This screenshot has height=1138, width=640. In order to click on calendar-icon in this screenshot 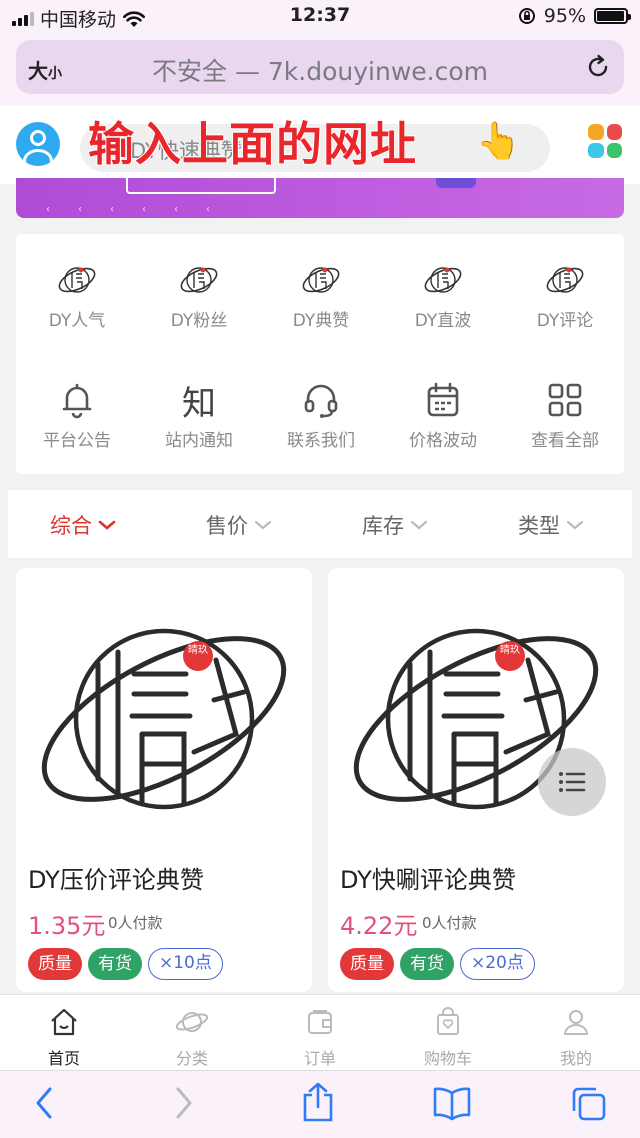, I will do `click(443, 400)`.